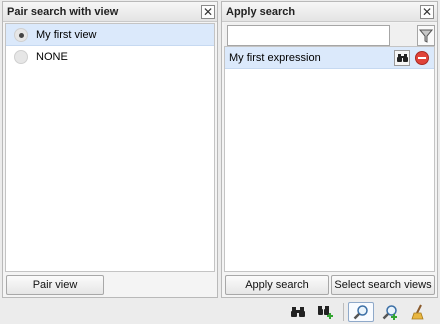  Describe the element at coordinates (326, 312) in the screenshot. I see `add-search-icon` at that location.